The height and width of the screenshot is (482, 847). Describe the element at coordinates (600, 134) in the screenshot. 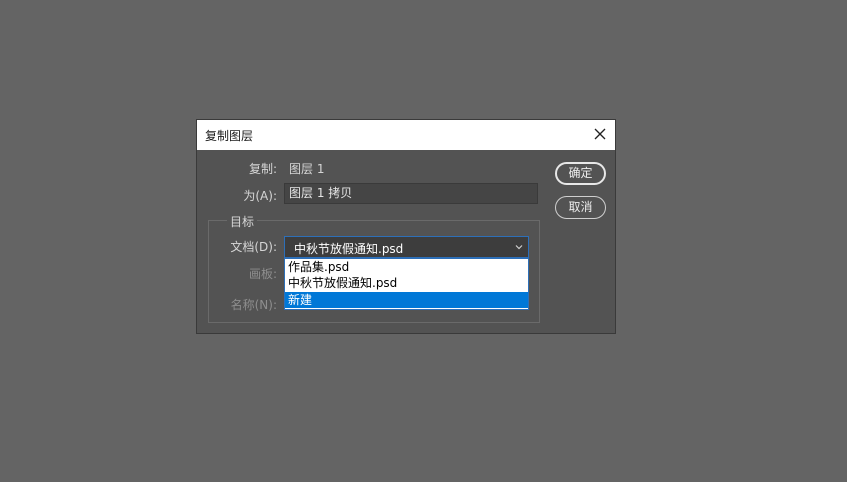

I see `close-icon` at that location.